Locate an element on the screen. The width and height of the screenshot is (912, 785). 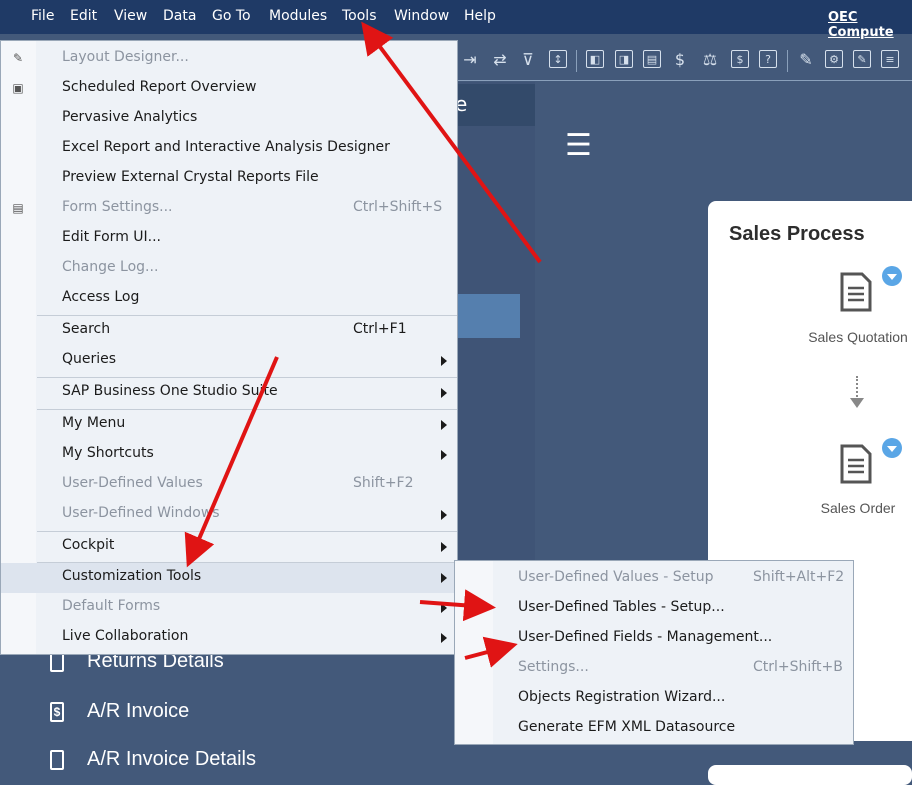
menu-item-user-defined-values: User-Defined Values Shift+F2 is located at coordinates (229, 485).